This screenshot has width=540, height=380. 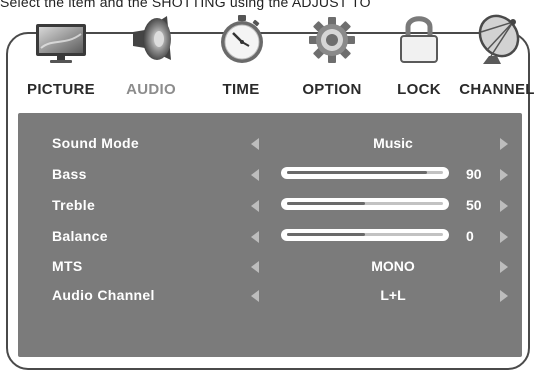 What do you see at coordinates (241, 89) in the screenshot?
I see `tab-time-label: TIME` at bounding box center [241, 89].